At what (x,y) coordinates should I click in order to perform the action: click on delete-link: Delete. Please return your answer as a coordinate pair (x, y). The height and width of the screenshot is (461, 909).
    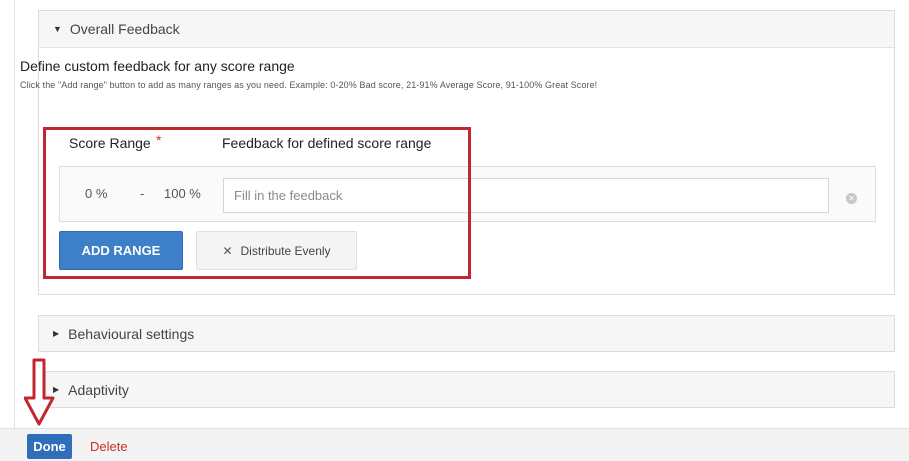
    Looking at the image, I should click on (109, 446).